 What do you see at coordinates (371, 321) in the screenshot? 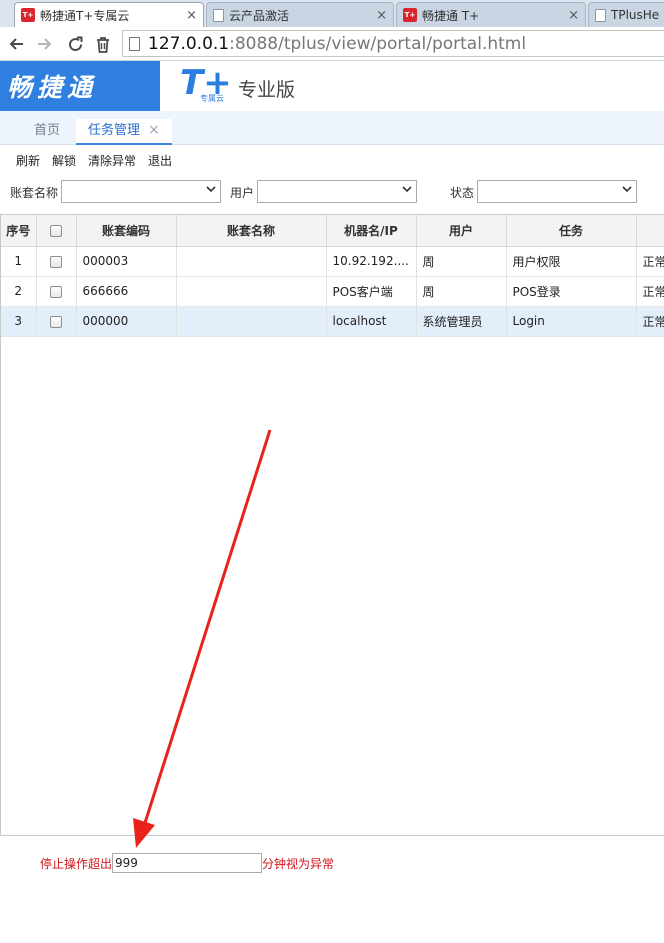
I see `cell-machine: localhost` at bounding box center [371, 321].